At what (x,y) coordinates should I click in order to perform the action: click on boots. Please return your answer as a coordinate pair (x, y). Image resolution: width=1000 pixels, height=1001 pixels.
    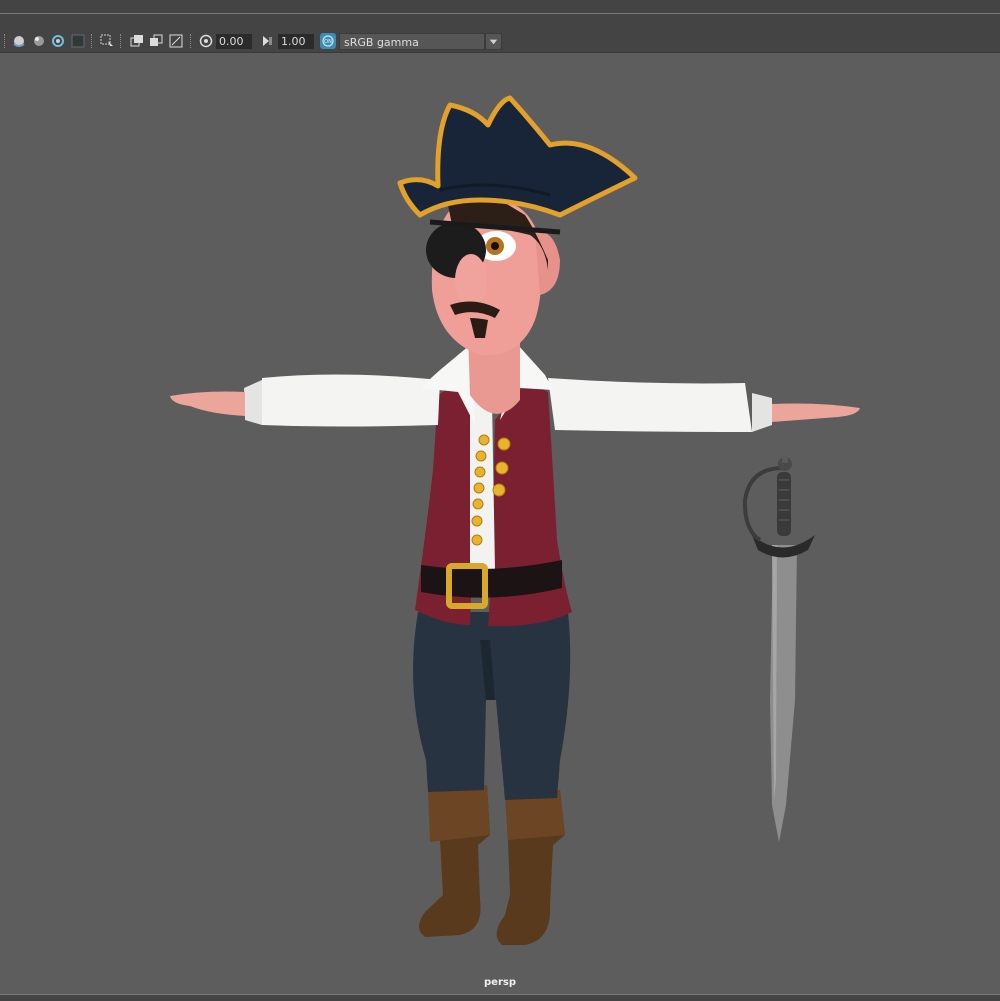
    Looking at the image, I should click on (492, 865).